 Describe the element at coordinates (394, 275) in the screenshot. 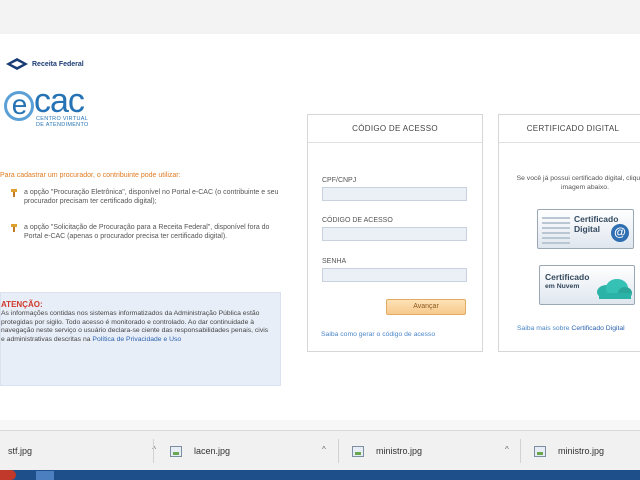

I see `password-input` at that location.